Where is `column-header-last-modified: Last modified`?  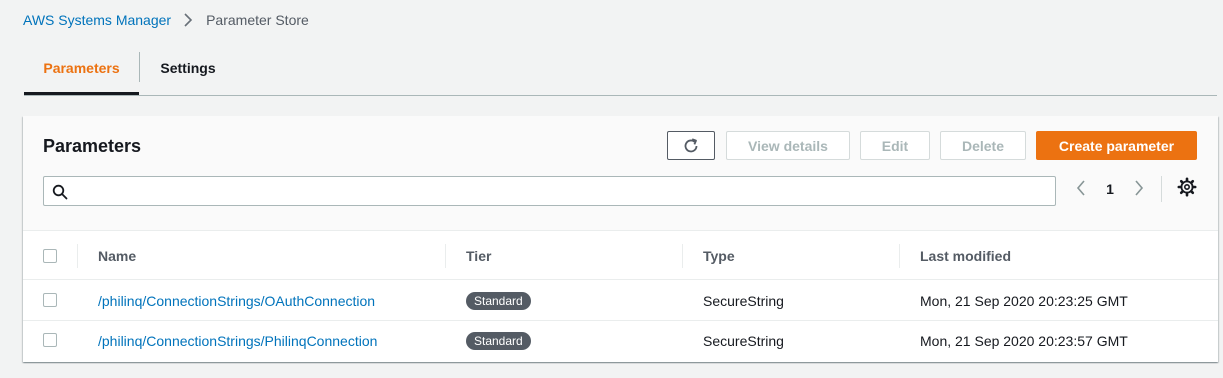
column-header-last-modified: Last modified is located at coordinates (965, 256).